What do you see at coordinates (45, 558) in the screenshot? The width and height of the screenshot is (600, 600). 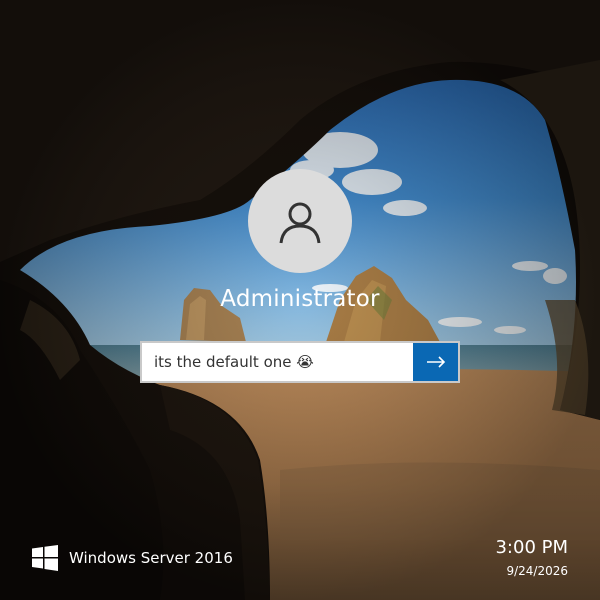 I see `windows-logo-icon` at bounding box center [45, 558].